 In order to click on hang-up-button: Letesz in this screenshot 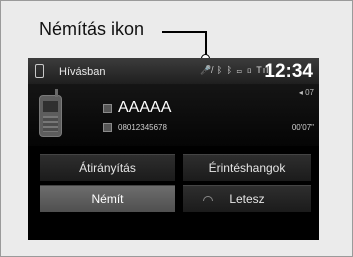, I will do `click(247, 198)`.